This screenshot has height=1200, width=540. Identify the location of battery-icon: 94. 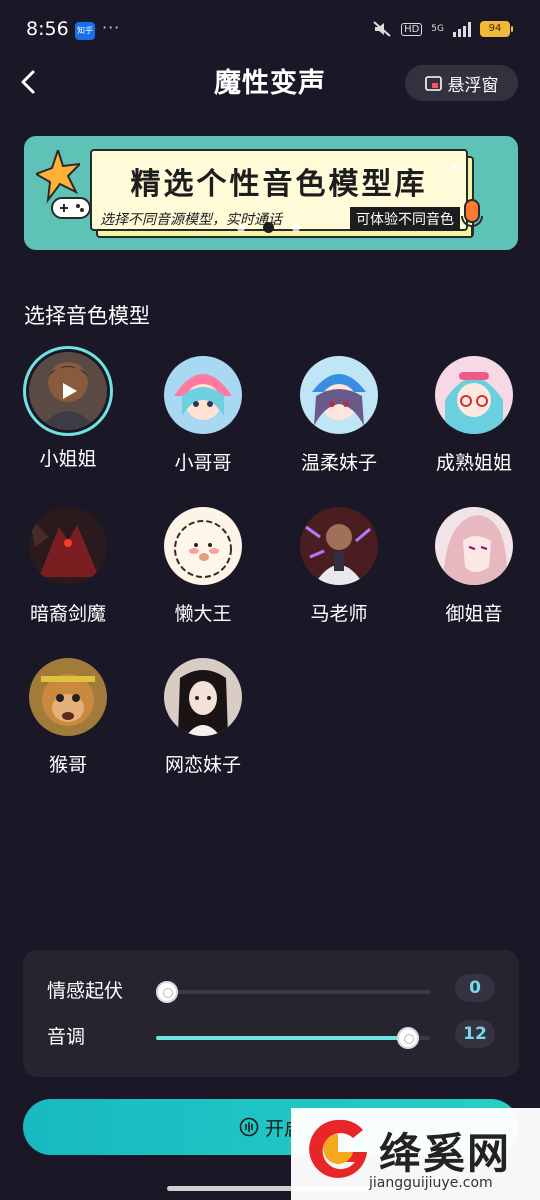
(496, 29).